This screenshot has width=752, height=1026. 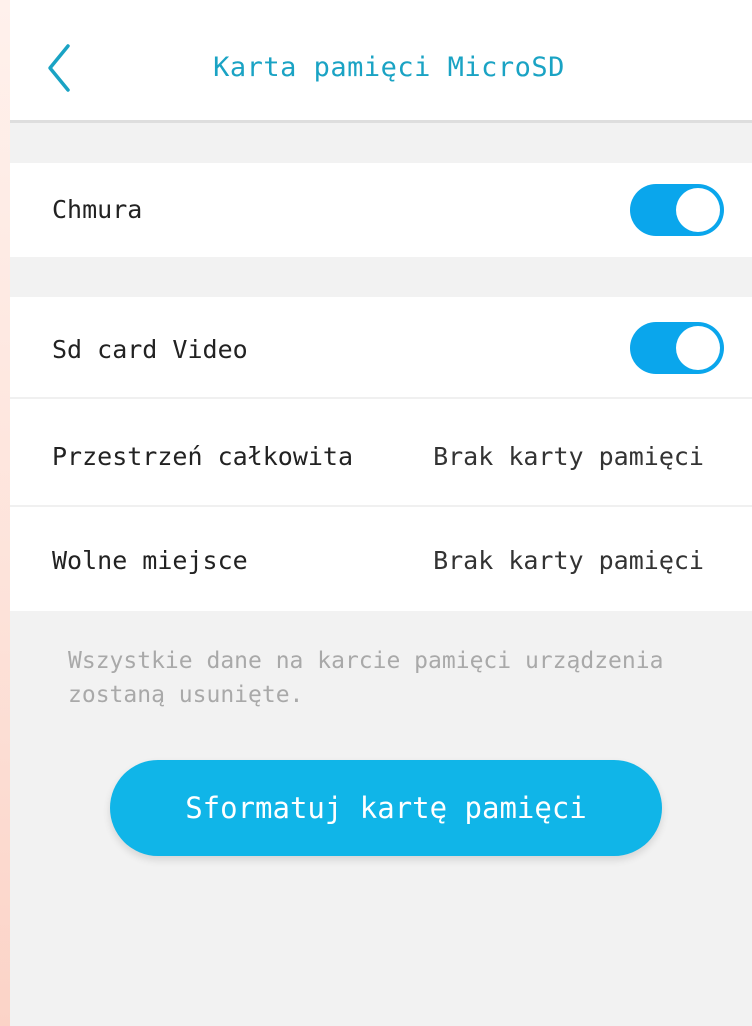 I want to click on free-space-label: Wolne miejsce, so click(x=150, y=560).